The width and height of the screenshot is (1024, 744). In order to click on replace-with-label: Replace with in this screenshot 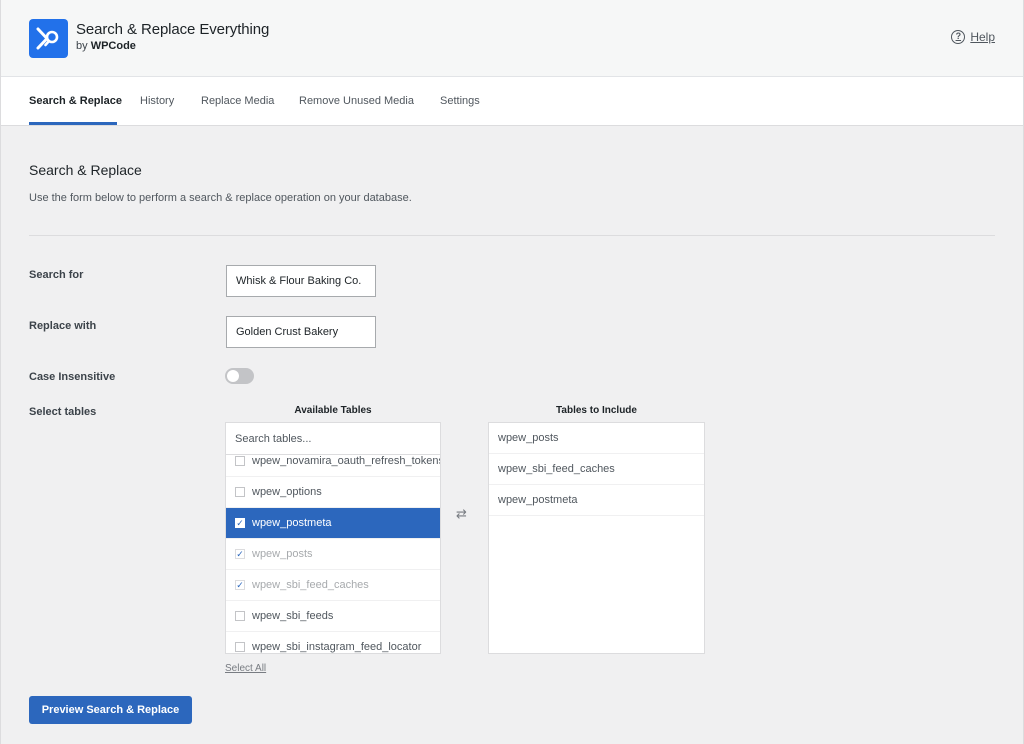, I will do `click(63, 326)`.